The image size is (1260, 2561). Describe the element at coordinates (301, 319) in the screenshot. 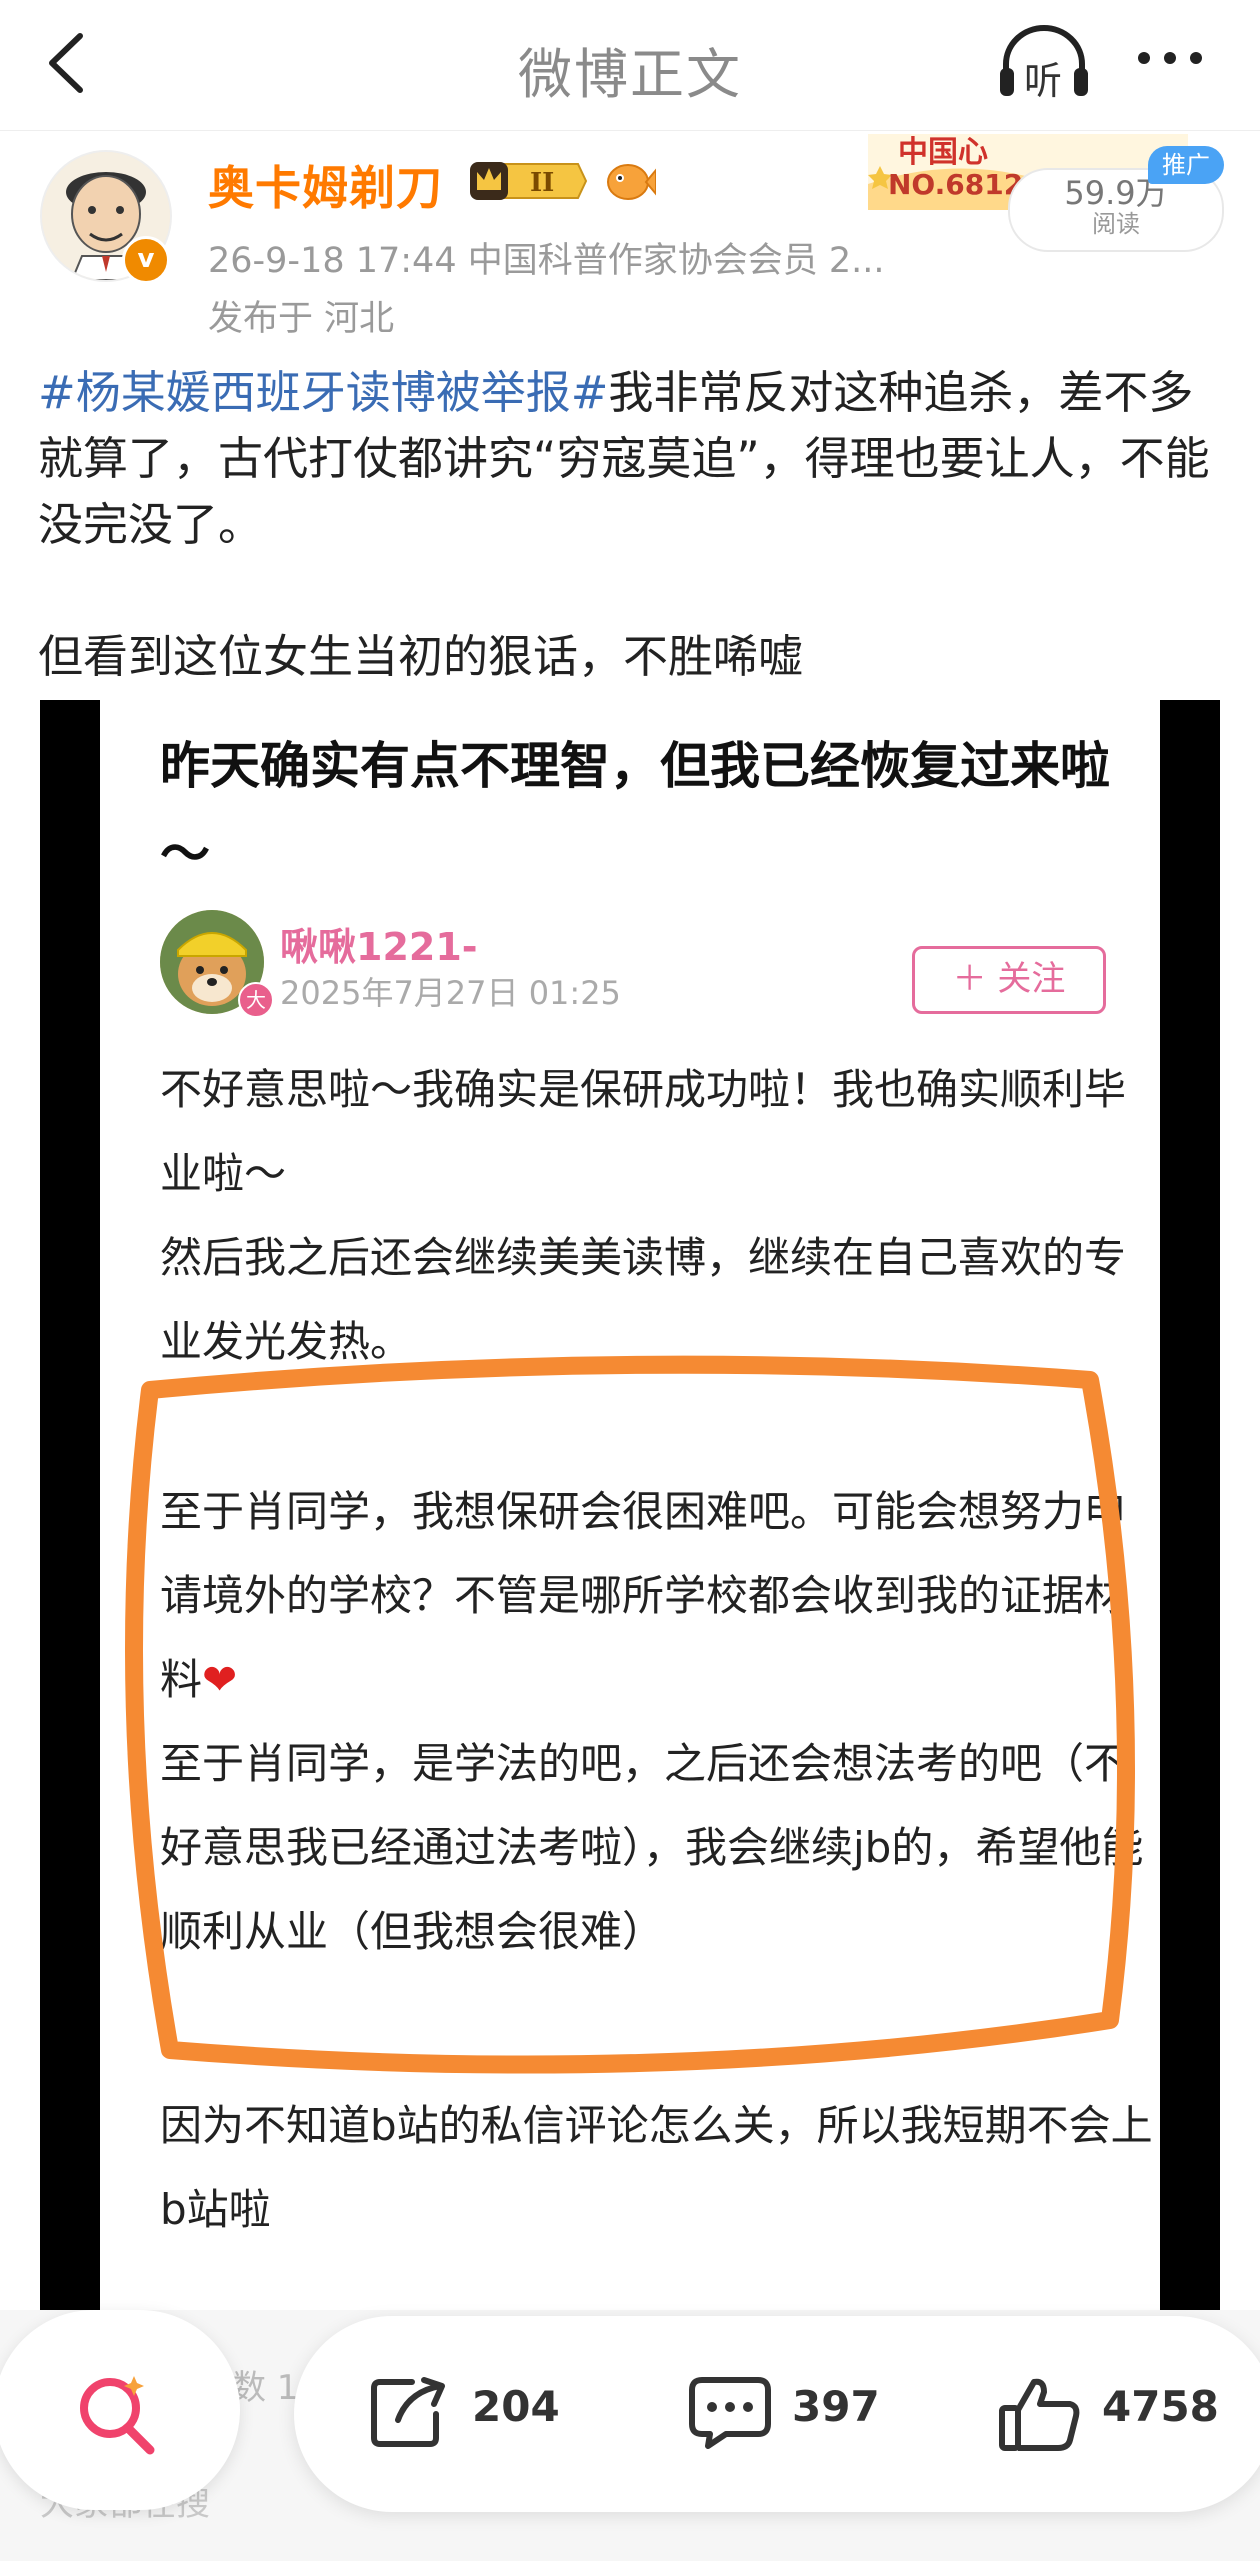

I see `post-location: 发布于 河北` at that location.